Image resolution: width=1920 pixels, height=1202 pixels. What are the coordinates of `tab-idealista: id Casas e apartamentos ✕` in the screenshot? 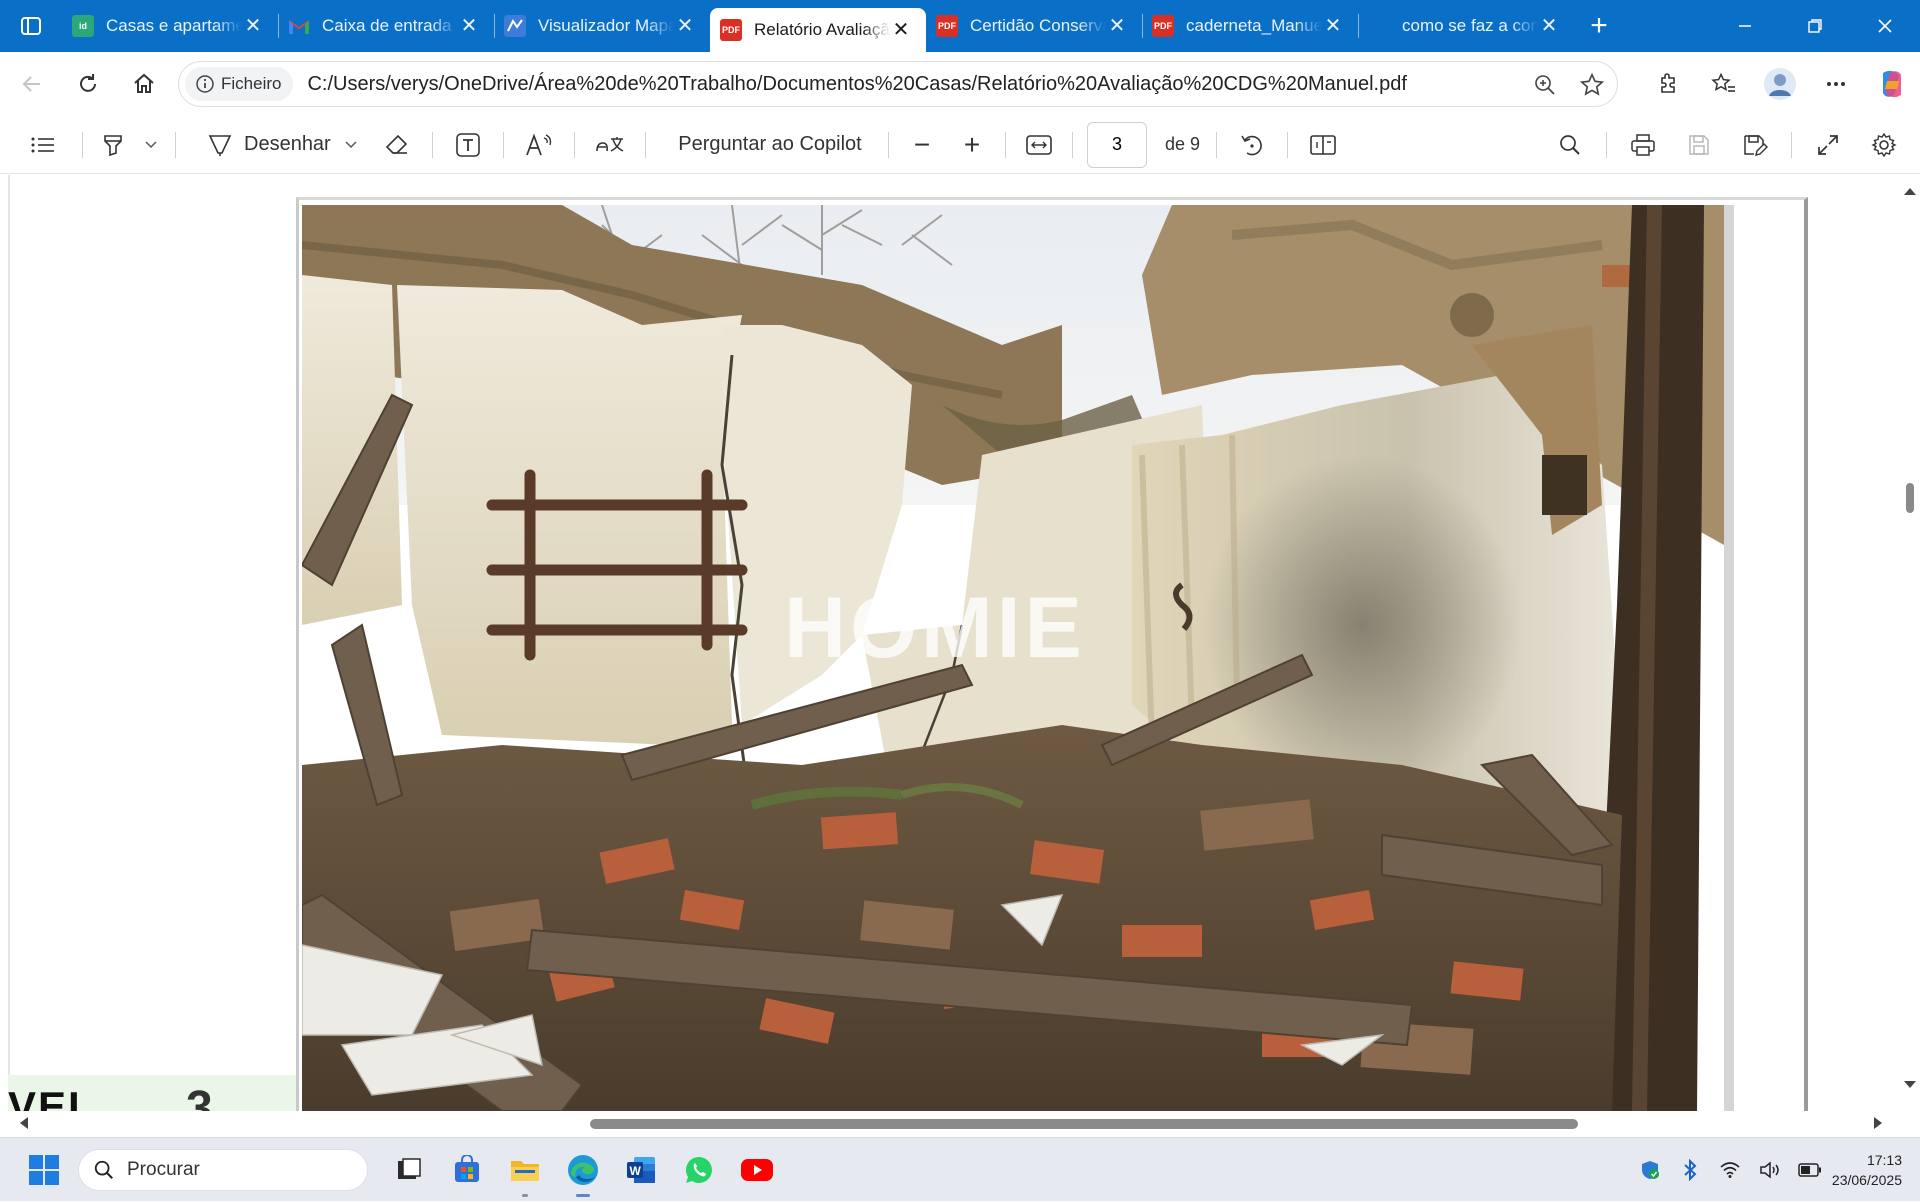 It's located at (170, 26).